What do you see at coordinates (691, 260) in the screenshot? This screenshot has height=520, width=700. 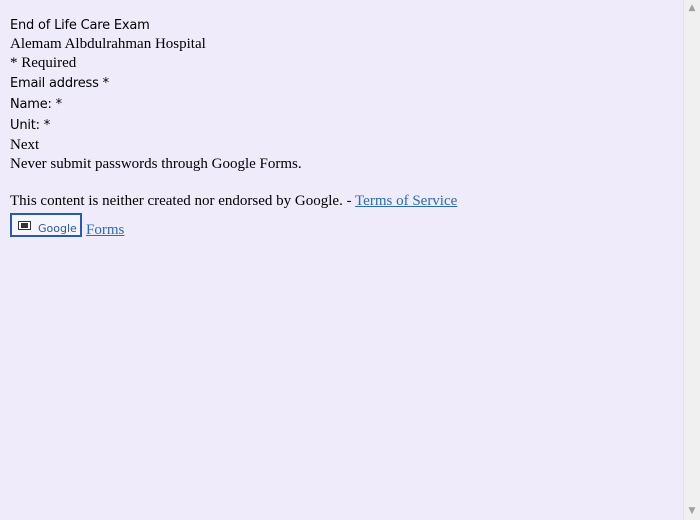 I see `vertical-scrollbar: ▲ ▼` at bounding box center [691, 260].